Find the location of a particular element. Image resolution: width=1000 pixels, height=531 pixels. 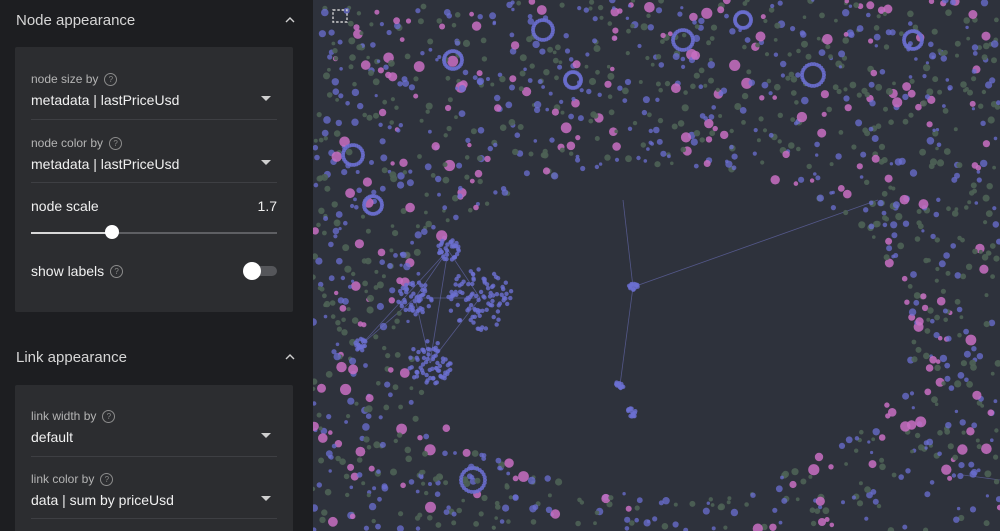

link-color-by-select: link color by ? data | sum by priceUsd is located at coordinates (154, 492).